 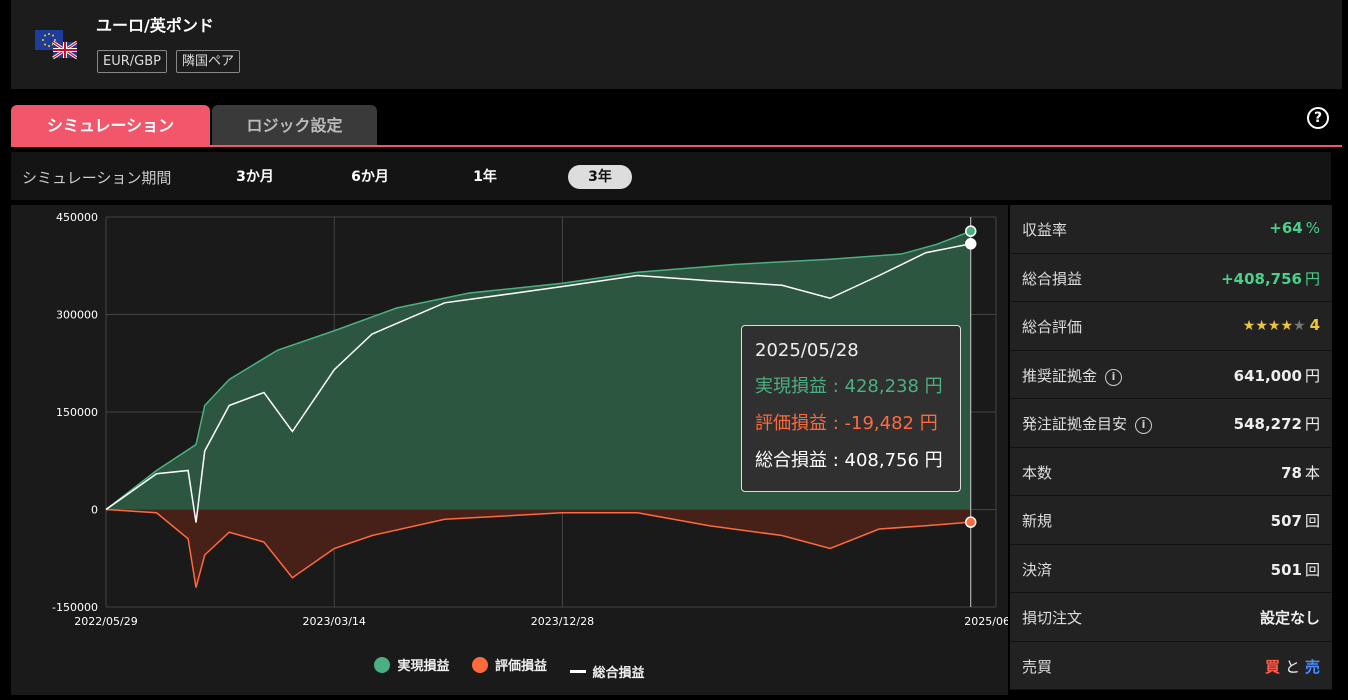 I want to click on legend-realized-swatch, so click(x=382, y=664).